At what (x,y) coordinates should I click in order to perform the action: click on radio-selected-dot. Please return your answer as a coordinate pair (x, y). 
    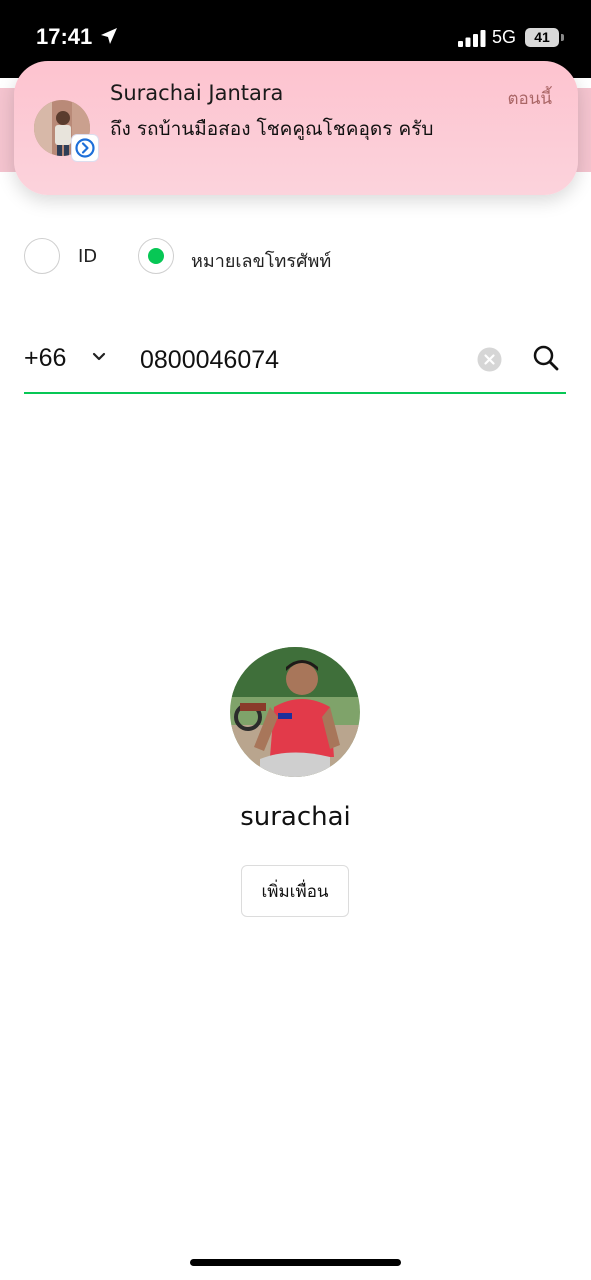
    Looking at the image, I should click on (156, 256).